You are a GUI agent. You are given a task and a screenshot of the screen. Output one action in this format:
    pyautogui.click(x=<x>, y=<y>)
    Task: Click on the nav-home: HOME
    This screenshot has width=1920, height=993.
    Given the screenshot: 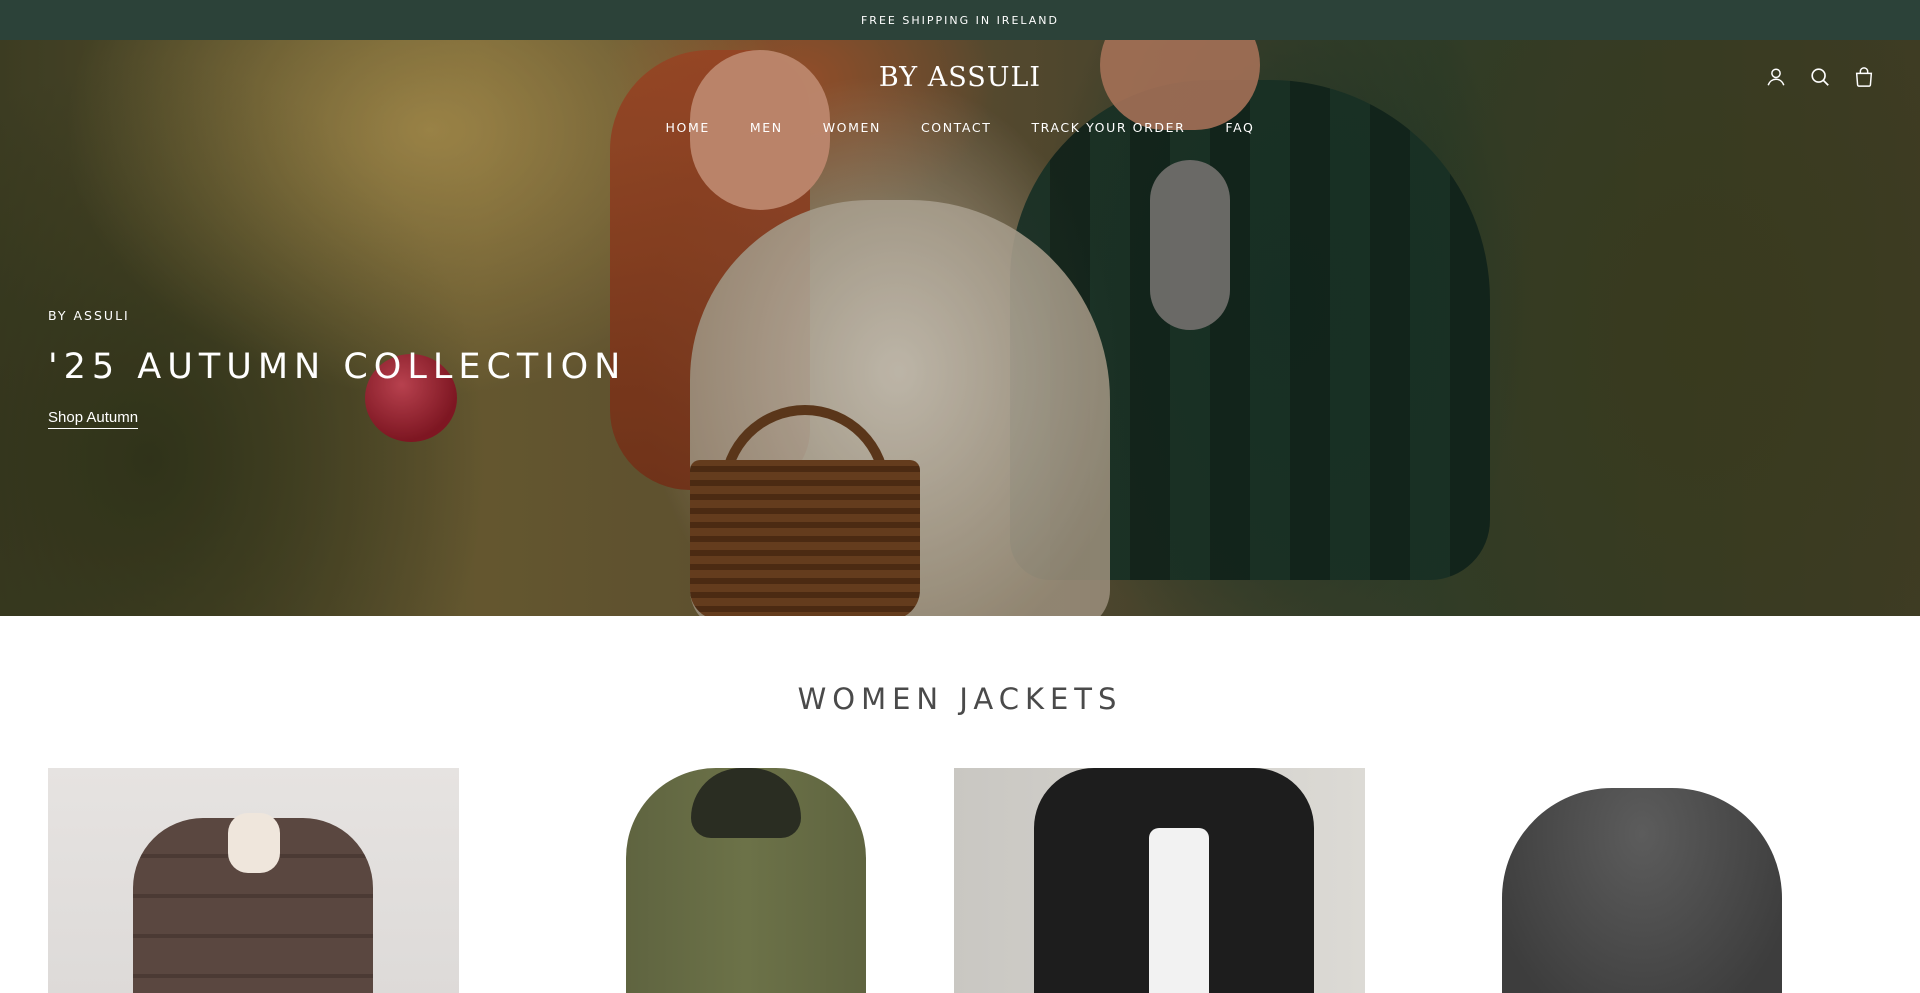 What is the action you would take?
    pyautogui.click(x=688, y=127)
    